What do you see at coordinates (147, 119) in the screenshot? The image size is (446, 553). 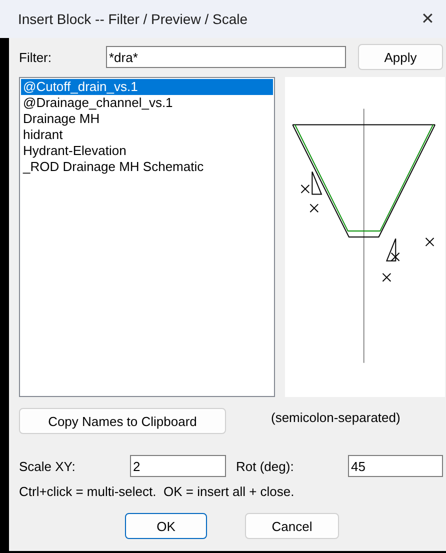 I see `list-item: Drainage MH` at bounding box center [147, 119].